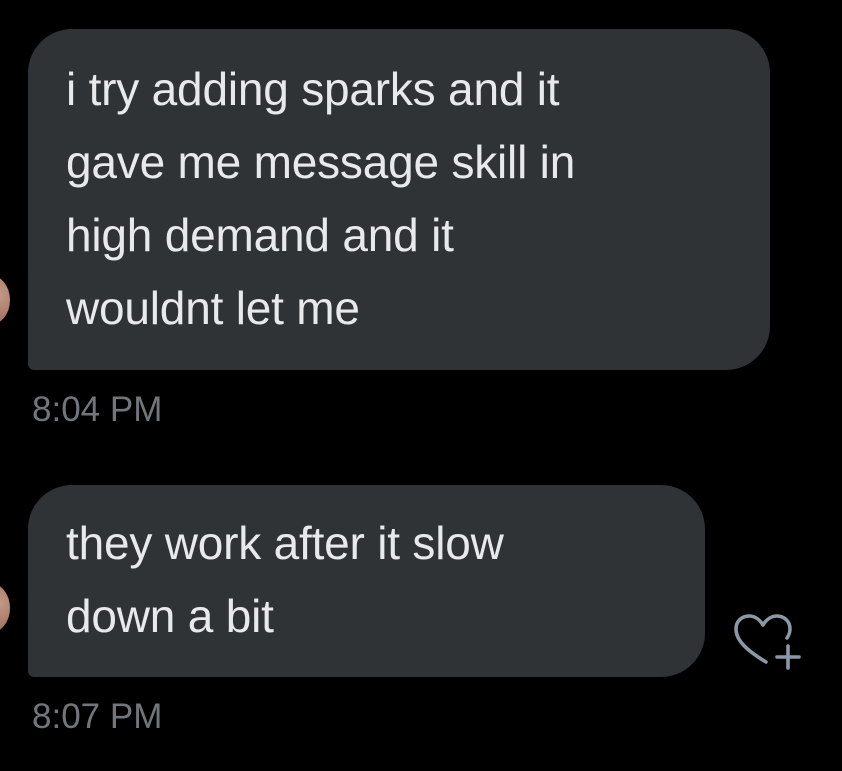 The image size is (842, 771). I want to click on heart-plus-icon, so click(767, 642).